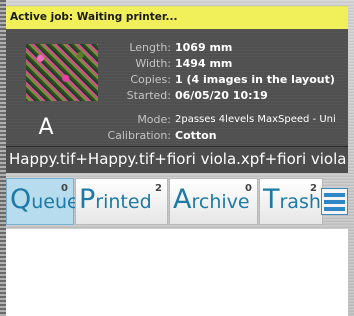  I want to click on job-thumbnail, so click(62, 72).